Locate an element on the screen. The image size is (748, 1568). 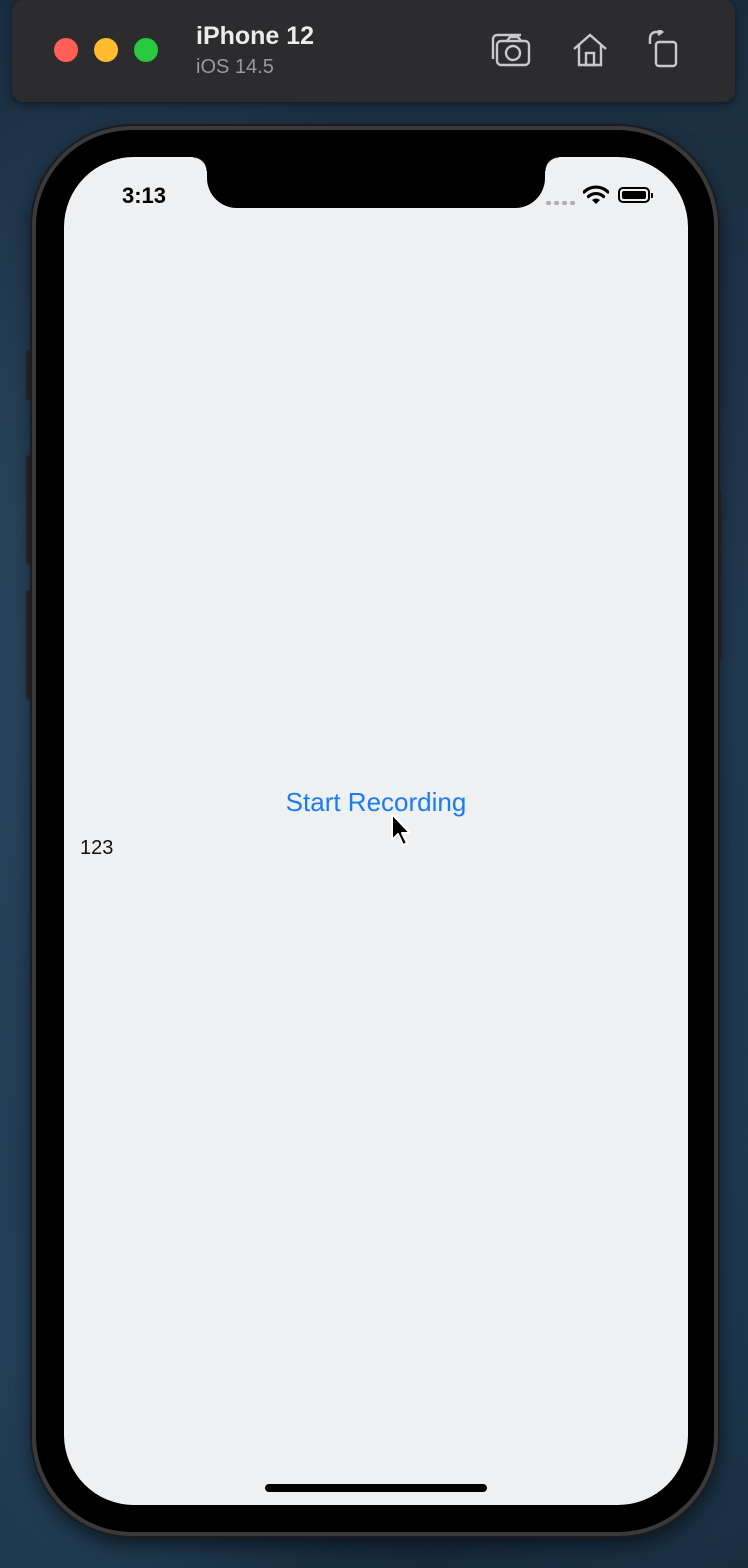
device-name: iPhone 12 is located at coordinates (255, 36).